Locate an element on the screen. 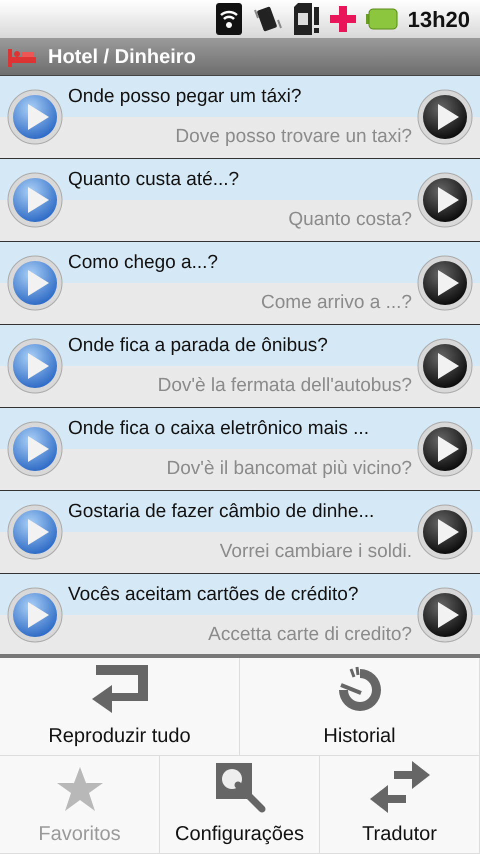  repeat-arrow-icon is located at coordinates (120, 689).